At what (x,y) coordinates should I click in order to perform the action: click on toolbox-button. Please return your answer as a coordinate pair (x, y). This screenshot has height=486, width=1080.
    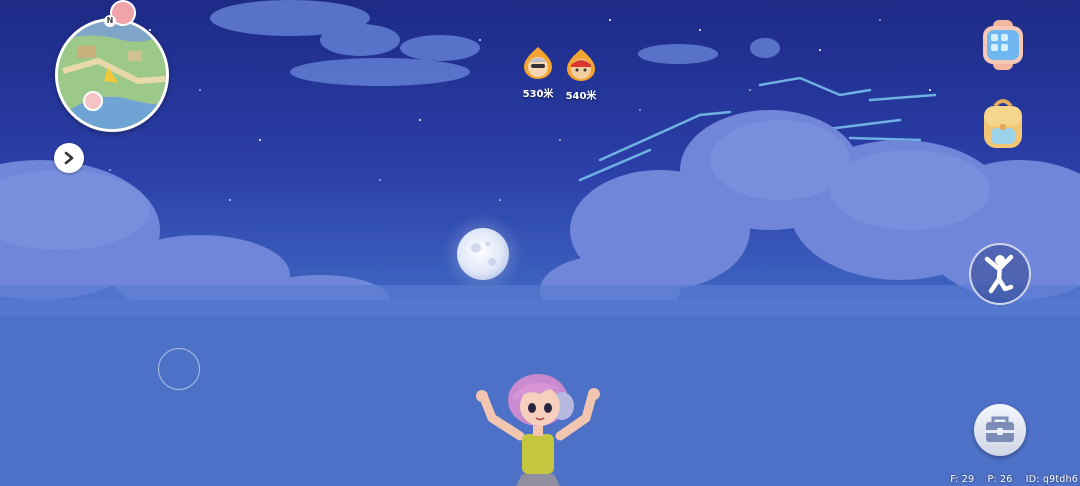
    Looking at the image, I should click on (1000, 430).